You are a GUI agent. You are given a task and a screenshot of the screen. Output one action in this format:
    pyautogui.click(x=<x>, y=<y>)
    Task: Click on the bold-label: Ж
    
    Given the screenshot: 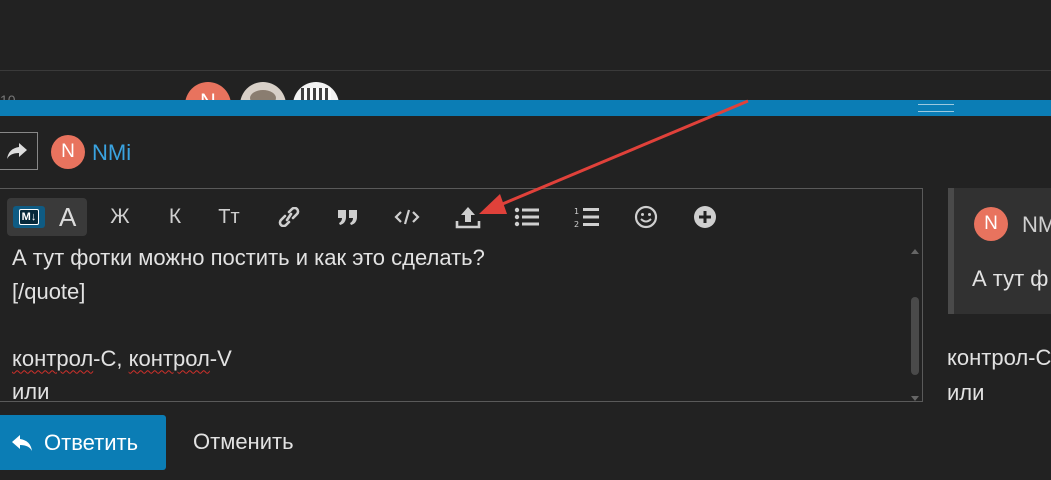 What is the action you would take?
    pyautogui.click(x=120, y=216)
    